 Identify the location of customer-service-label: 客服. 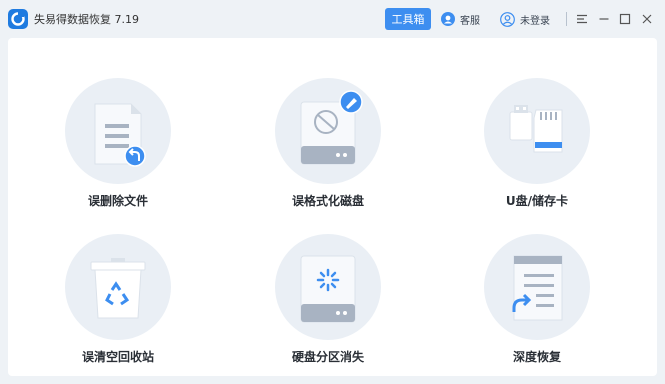
(470, 21).